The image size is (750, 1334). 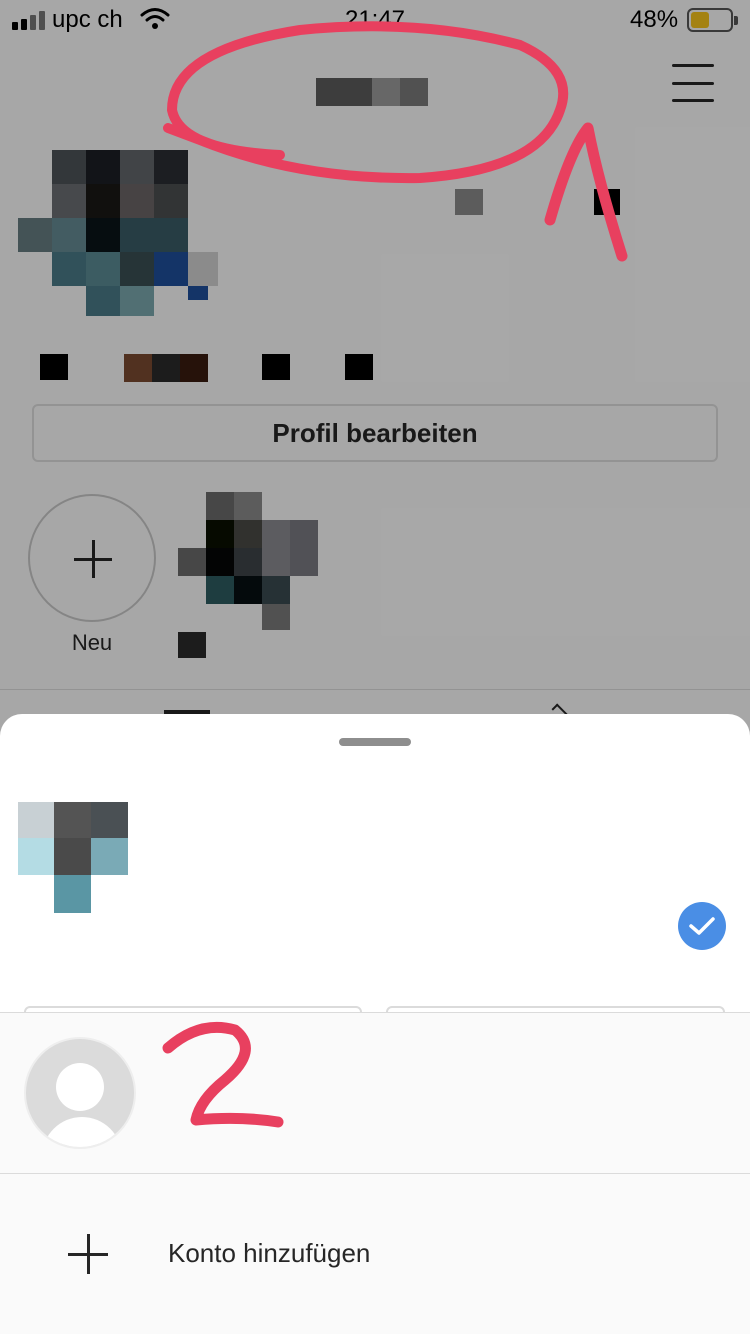 What do you see at coordinates (80, 1093) in the screenshot?
I see `default-avatar-icon` at bounding box center [80, 1093].